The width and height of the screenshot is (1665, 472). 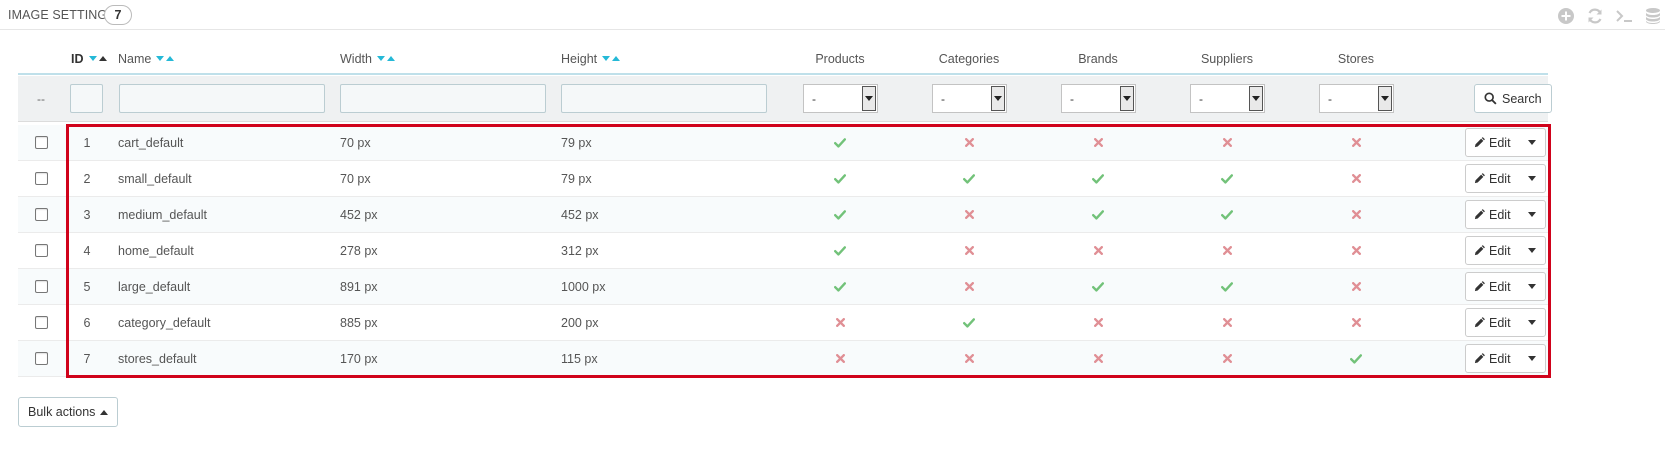 I want to click on filter-products-select: -, so click(x=840, y=98).